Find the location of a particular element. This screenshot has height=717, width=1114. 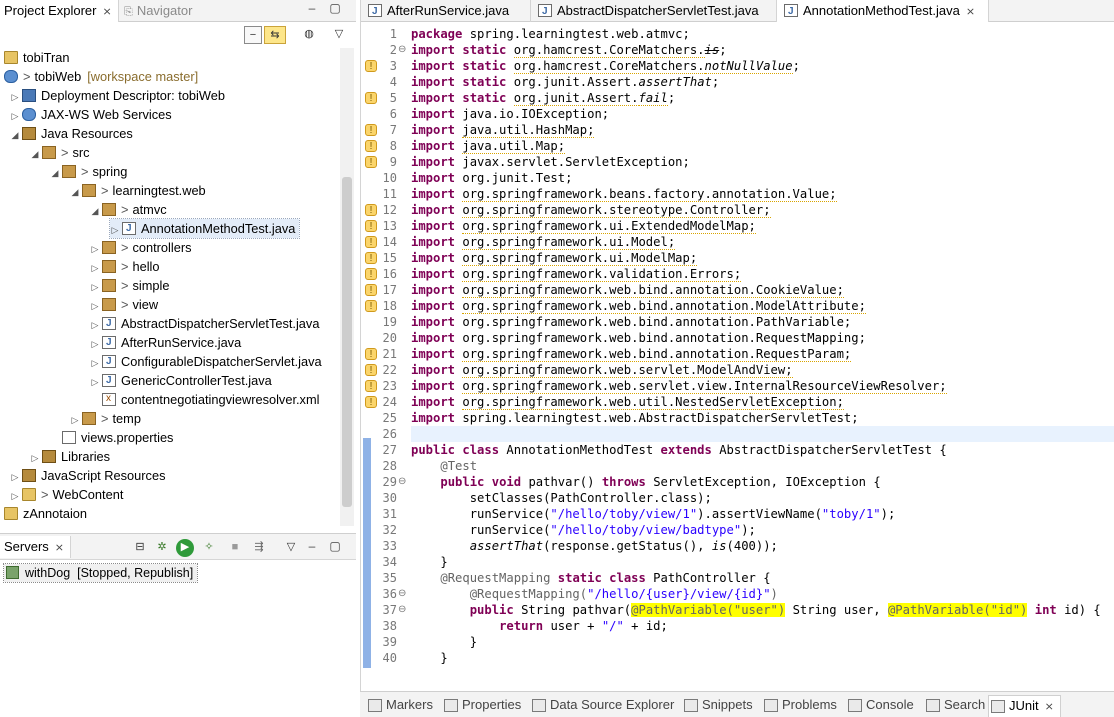

tab-snippets: Snippets is located at coordinates (717, 706).